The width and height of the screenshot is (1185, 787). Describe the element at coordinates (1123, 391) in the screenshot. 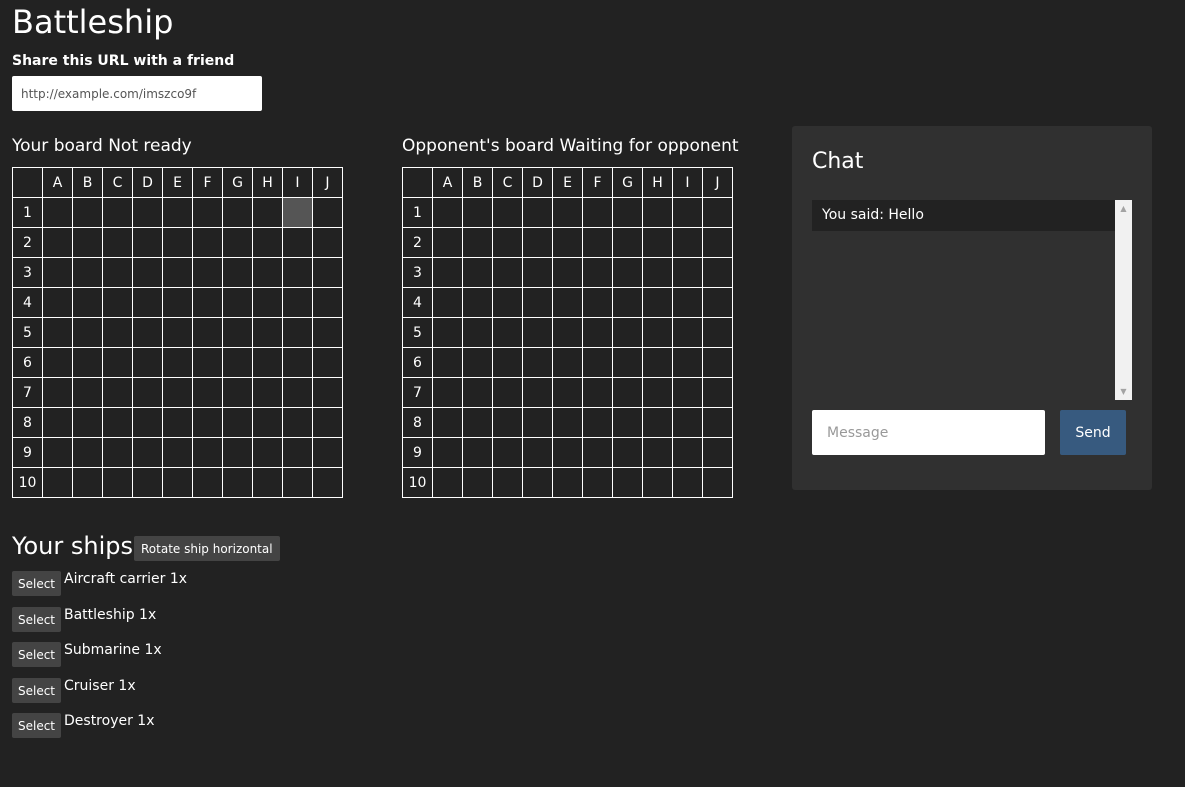

I see `scroll-down-arrow-icon: ▼` at that location.